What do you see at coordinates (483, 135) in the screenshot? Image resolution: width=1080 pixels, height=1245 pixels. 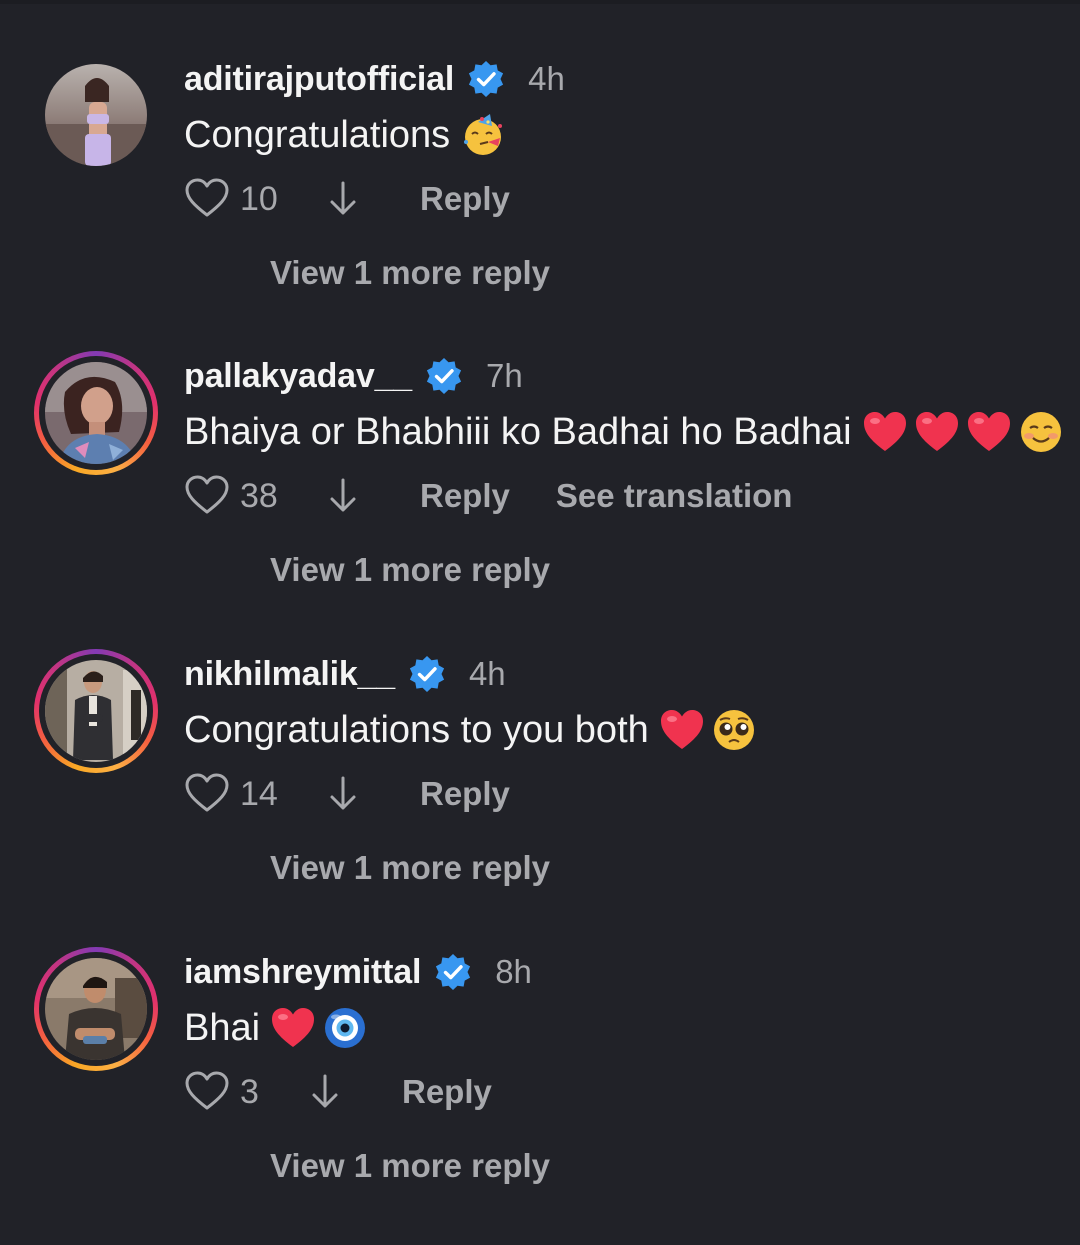 I see `partying-face-emoji` at bounding box center [483, 135].